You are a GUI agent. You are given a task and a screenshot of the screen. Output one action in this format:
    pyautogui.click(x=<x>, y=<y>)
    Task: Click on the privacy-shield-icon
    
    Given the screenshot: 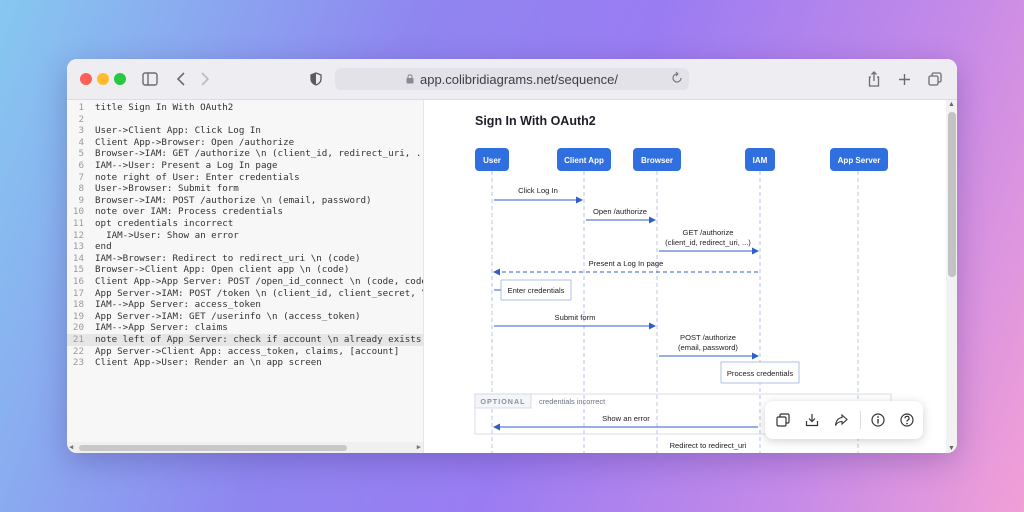 What is the action you would take?
    pyautogui.click(x=316, y=79)
    